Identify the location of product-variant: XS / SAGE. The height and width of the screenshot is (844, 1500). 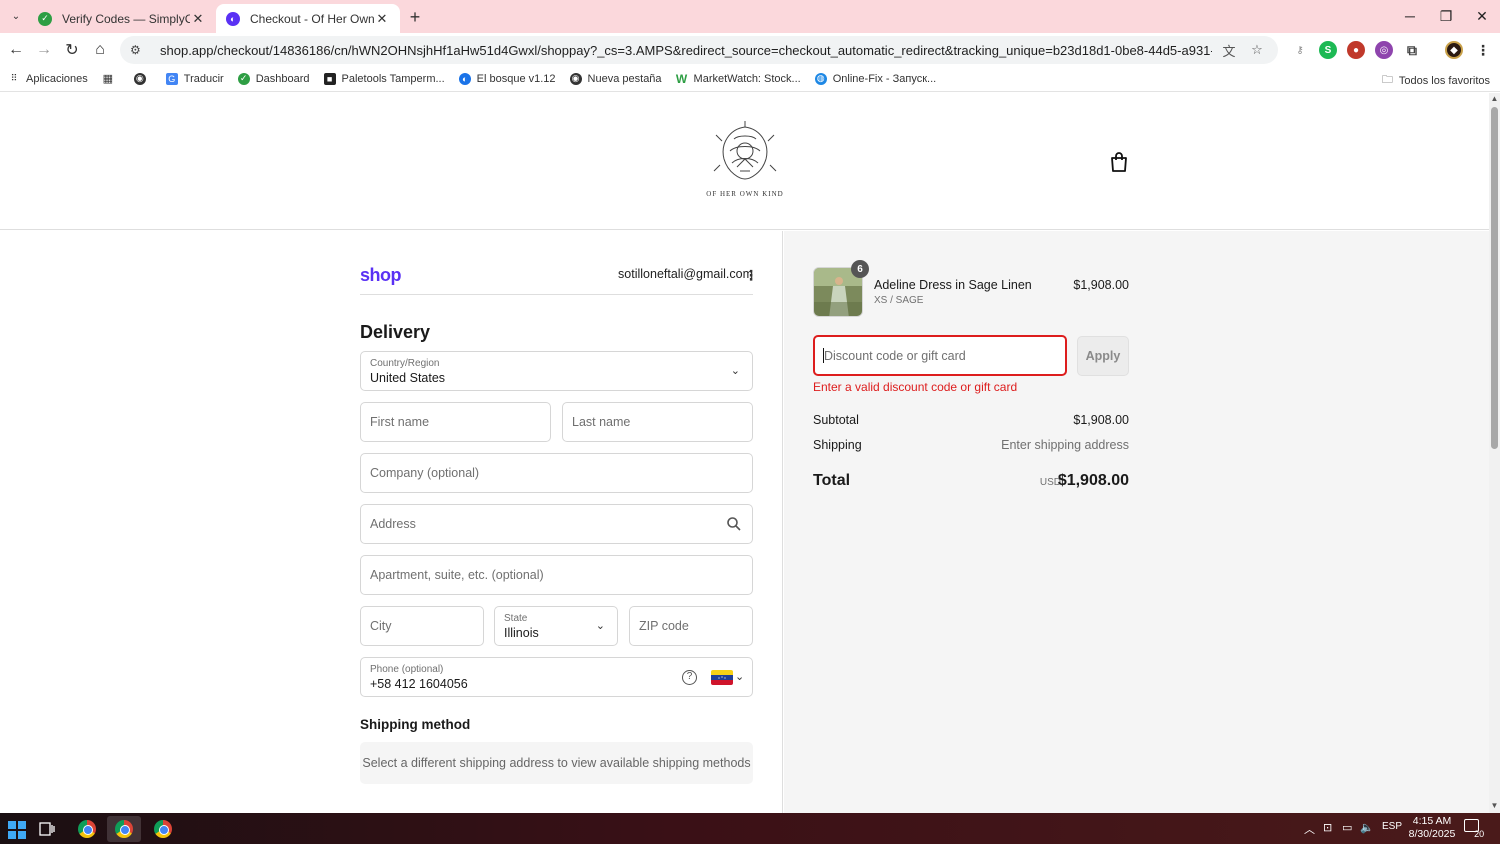
(899, 300).